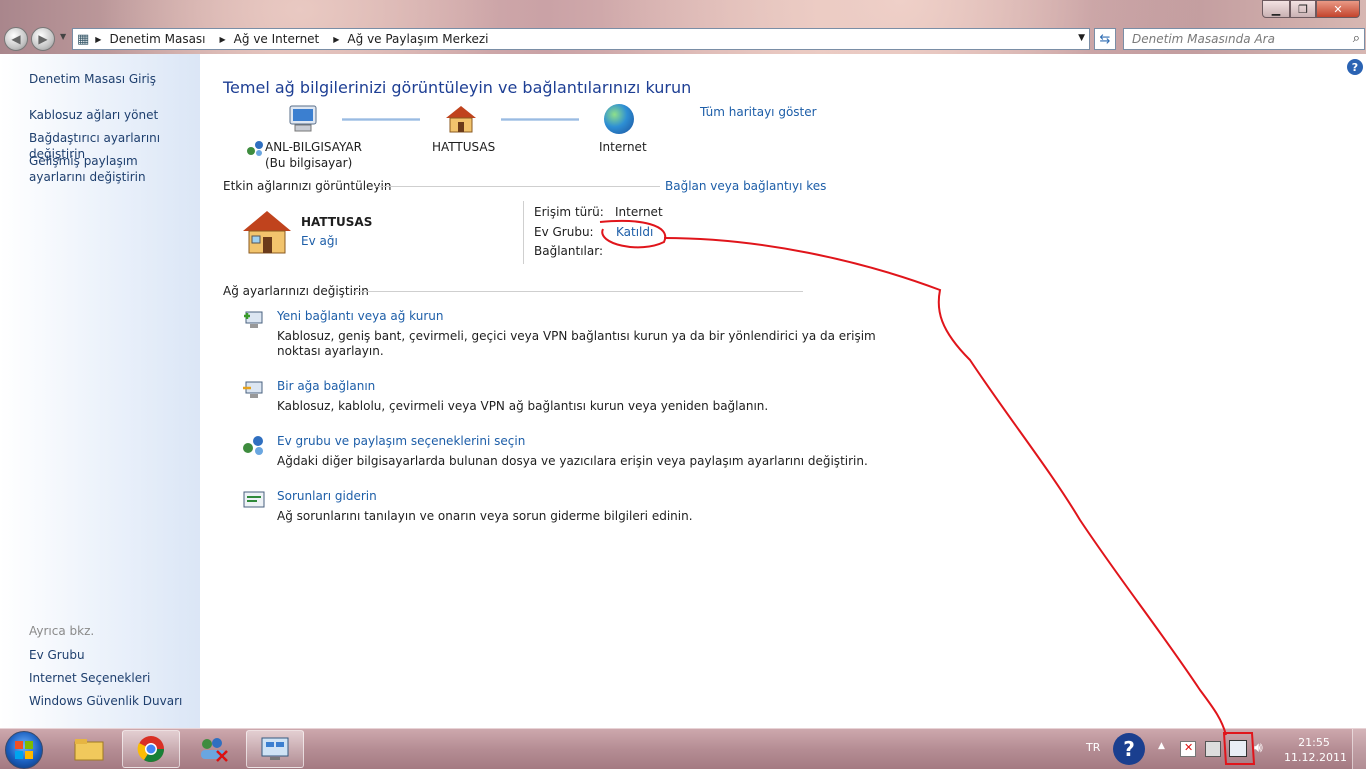 The image size is (1366, 769). Describe the element at coordinates (267, 232) in the screenshot. I see `home-network-large-icon` at that location.